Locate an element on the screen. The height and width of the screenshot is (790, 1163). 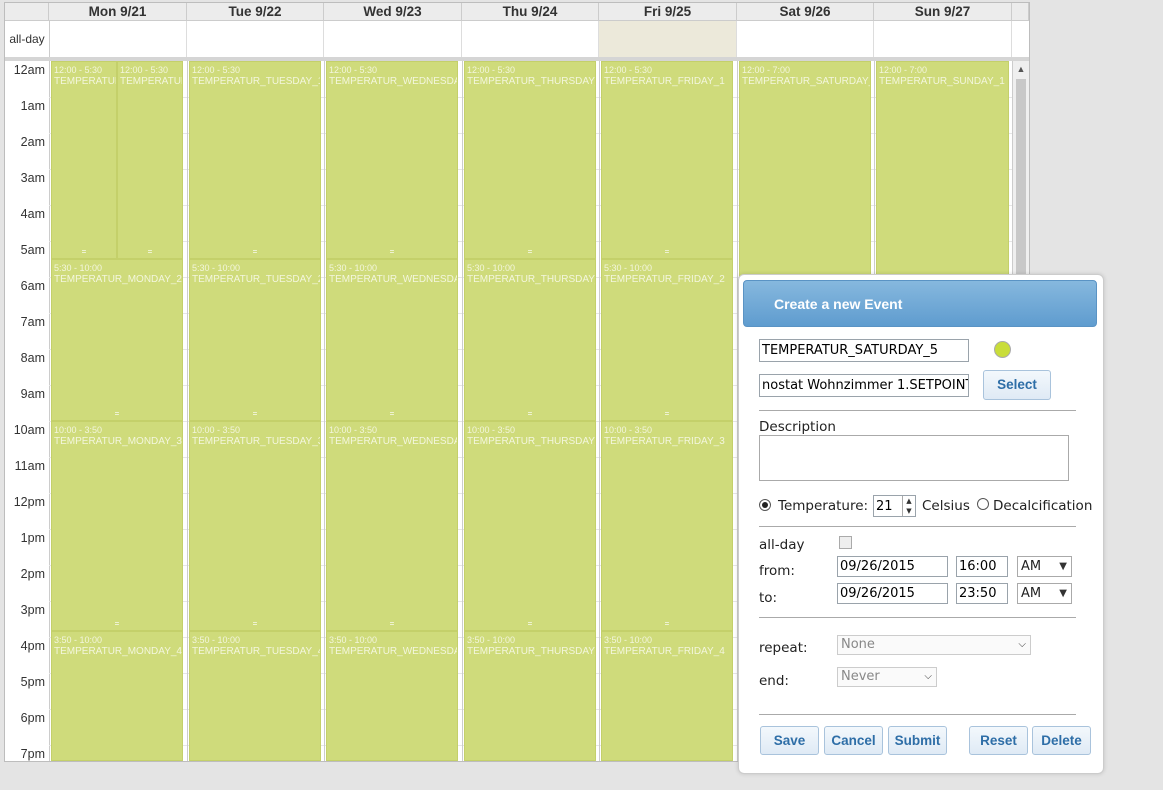
stepper-arrows-icon: ▲ ▼ is located at coordinates (908, 506).